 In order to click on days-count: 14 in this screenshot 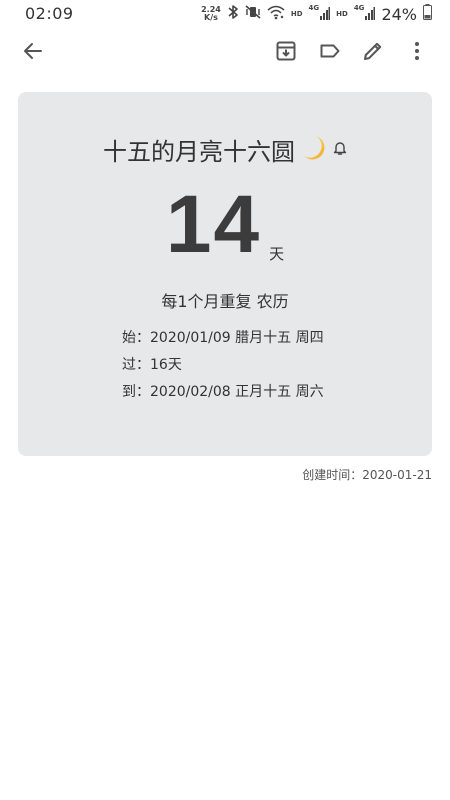, I will do `click(213, 224)`.